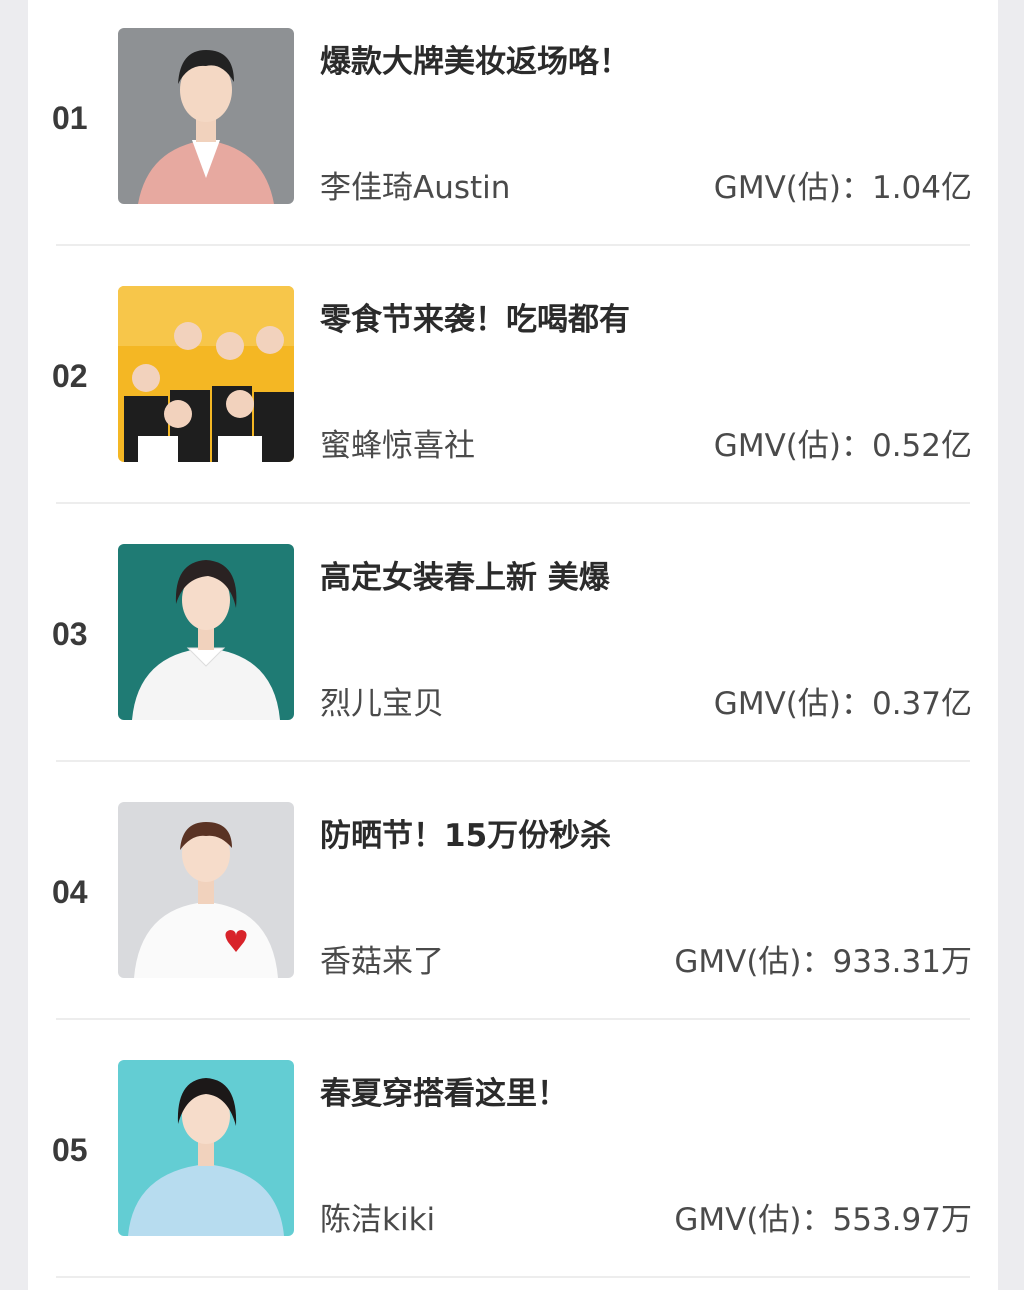 Image resolution: width=1024 pixels, height=1290 pixels. Describe the element at coordinates (70, 376) in the screenshot. I see `rank-number: 02` at that location.